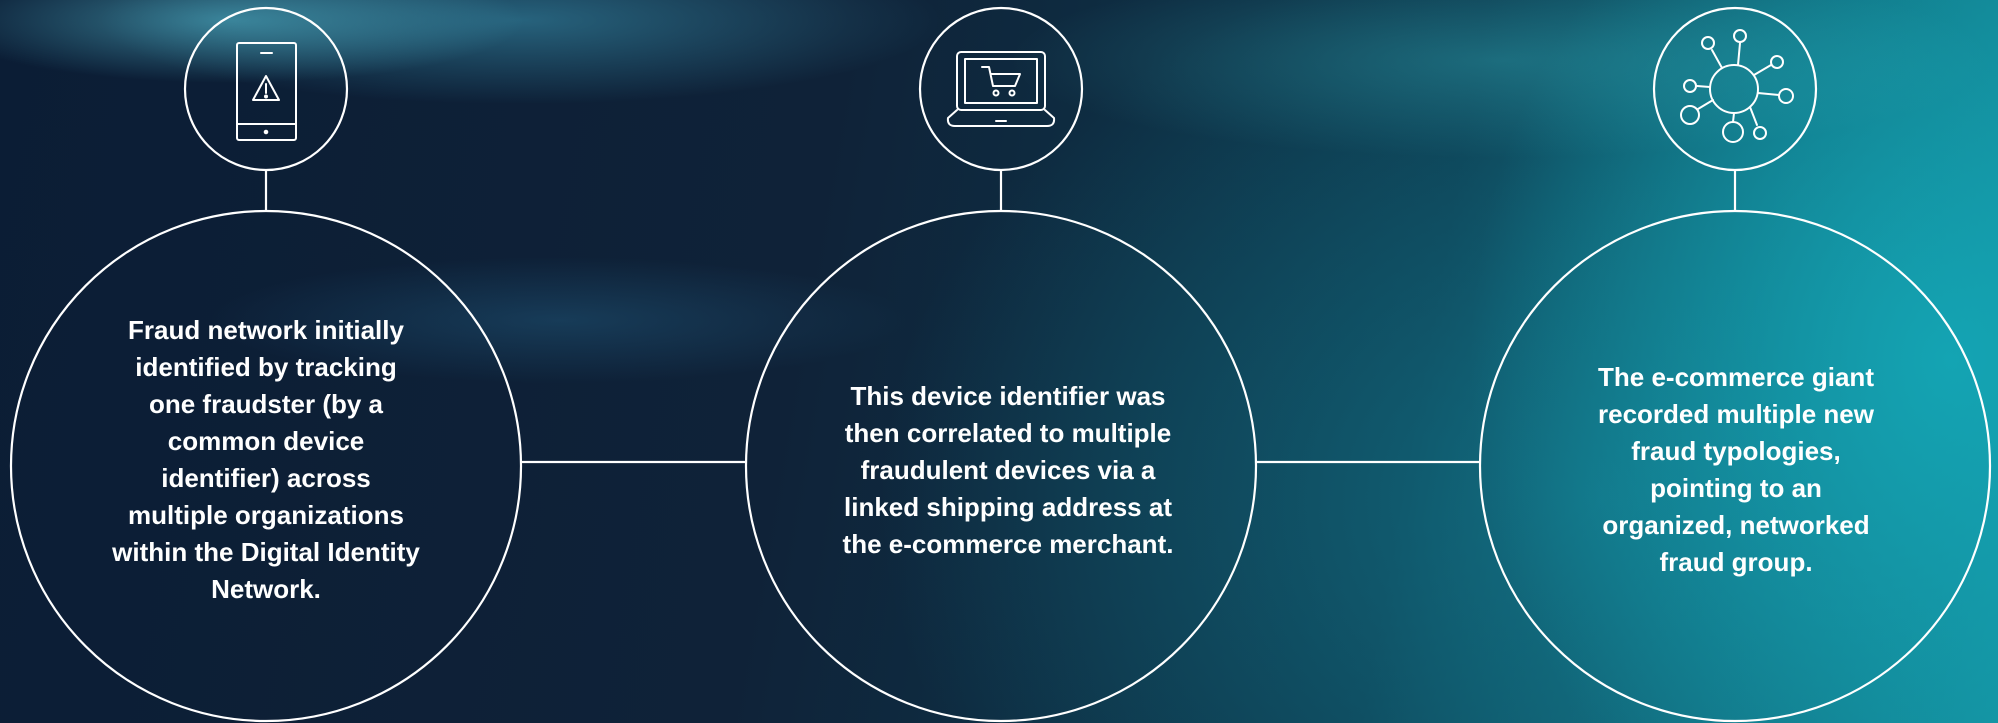 Image resolution: width=1998 pixels, height=723 pixels. What do you see at coordinates (1737, 86) in the screenshot?
I see `network-hub-icon` at bounding box center [1737, 86].